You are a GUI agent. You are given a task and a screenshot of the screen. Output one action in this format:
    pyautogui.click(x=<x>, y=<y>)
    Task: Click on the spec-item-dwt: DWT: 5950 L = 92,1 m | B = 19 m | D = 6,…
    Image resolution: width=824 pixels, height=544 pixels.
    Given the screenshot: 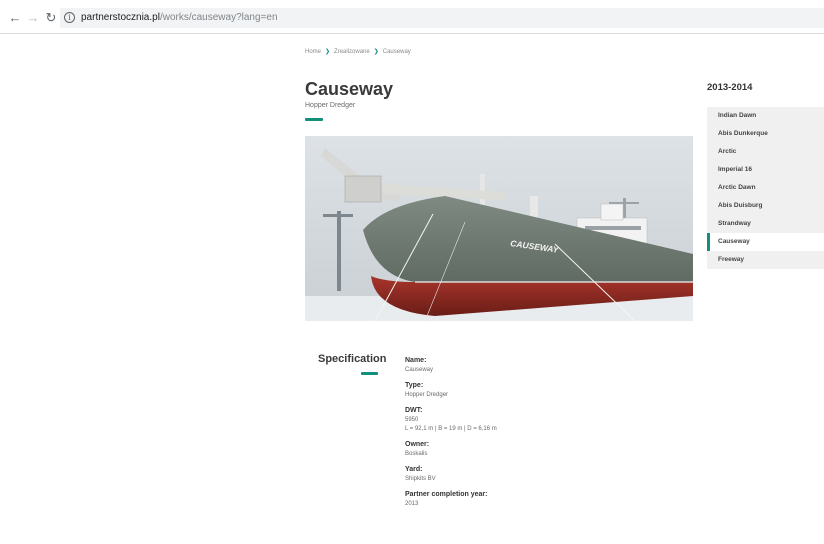 What is the action you would take?
    pyautogui.click(x=555, y=420)
    